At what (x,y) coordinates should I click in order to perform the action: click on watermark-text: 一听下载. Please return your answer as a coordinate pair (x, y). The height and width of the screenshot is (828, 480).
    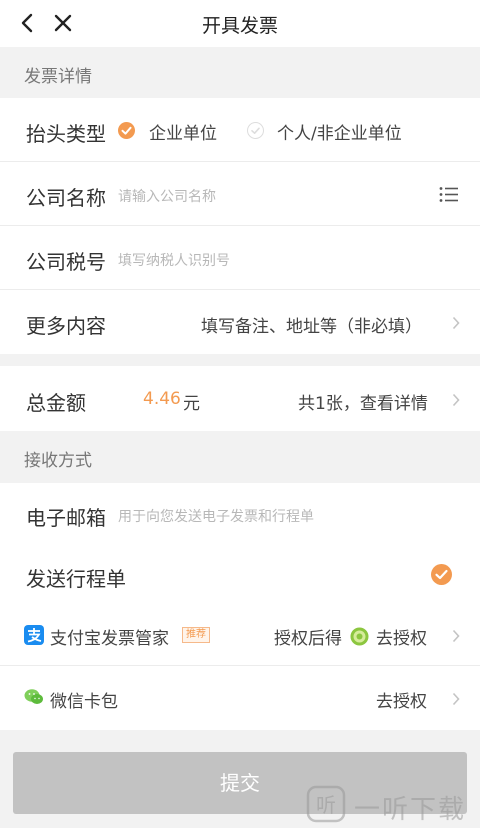
    Looking at the image, I should click on (410, 810).